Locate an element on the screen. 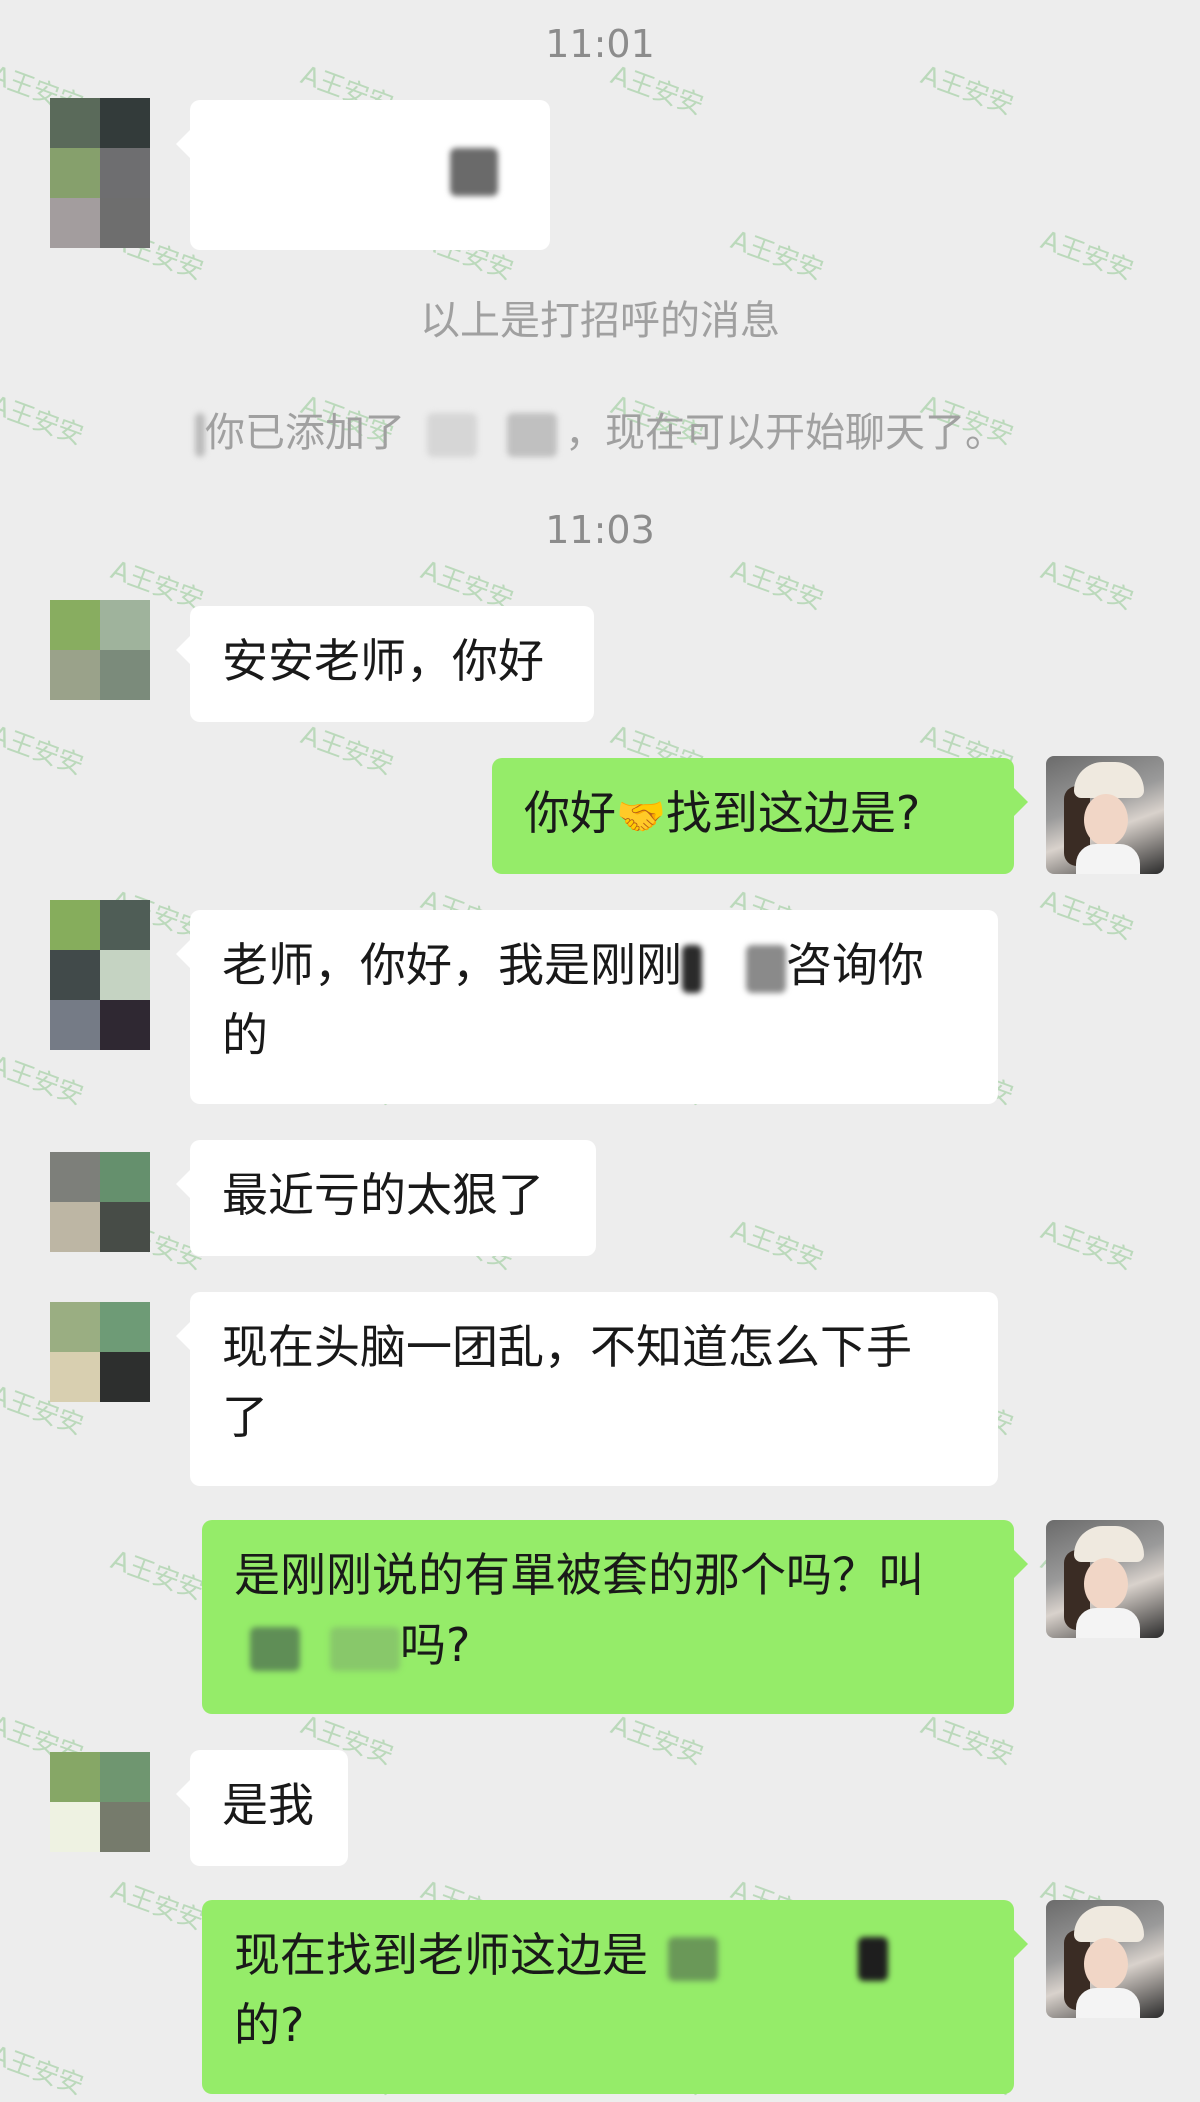 The image size is (1200, 2102). message-bubble: 现在头脑一团乱，不知道怎么下手 了 is located at coordinates (587, 1389).